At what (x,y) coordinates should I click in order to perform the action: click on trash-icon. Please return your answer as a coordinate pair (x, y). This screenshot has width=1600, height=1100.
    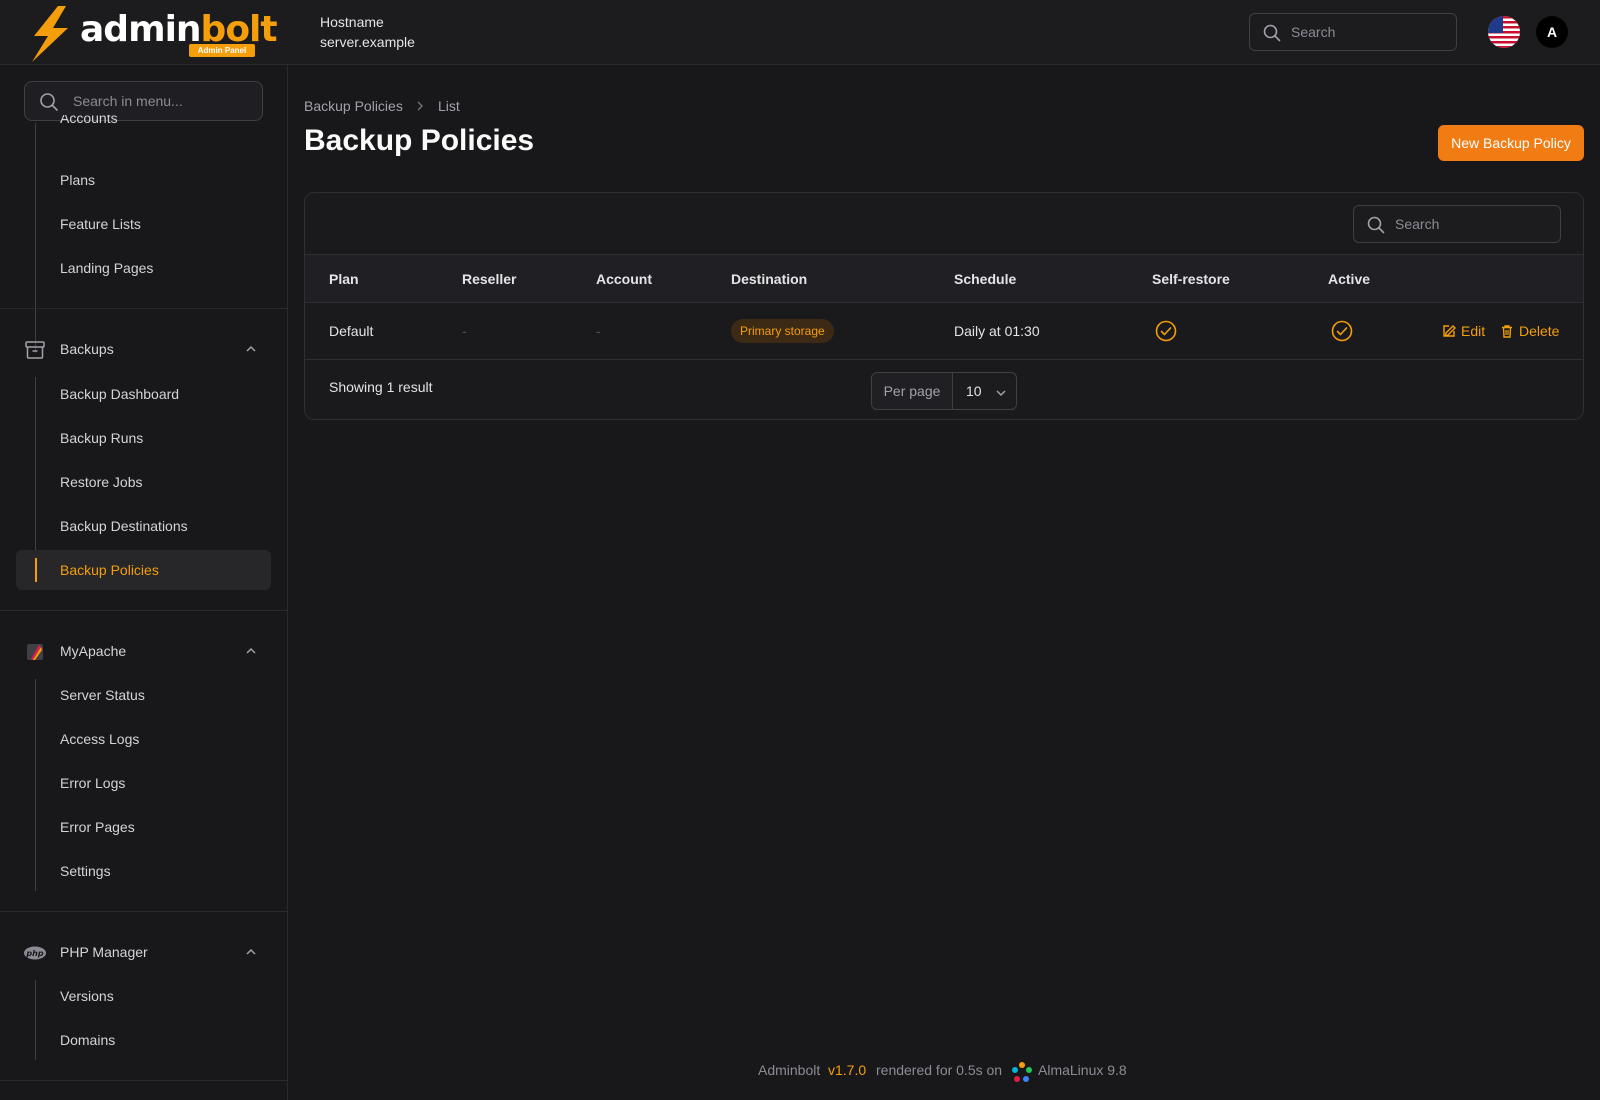
    Looking at the image, I should click on (1507, 331).